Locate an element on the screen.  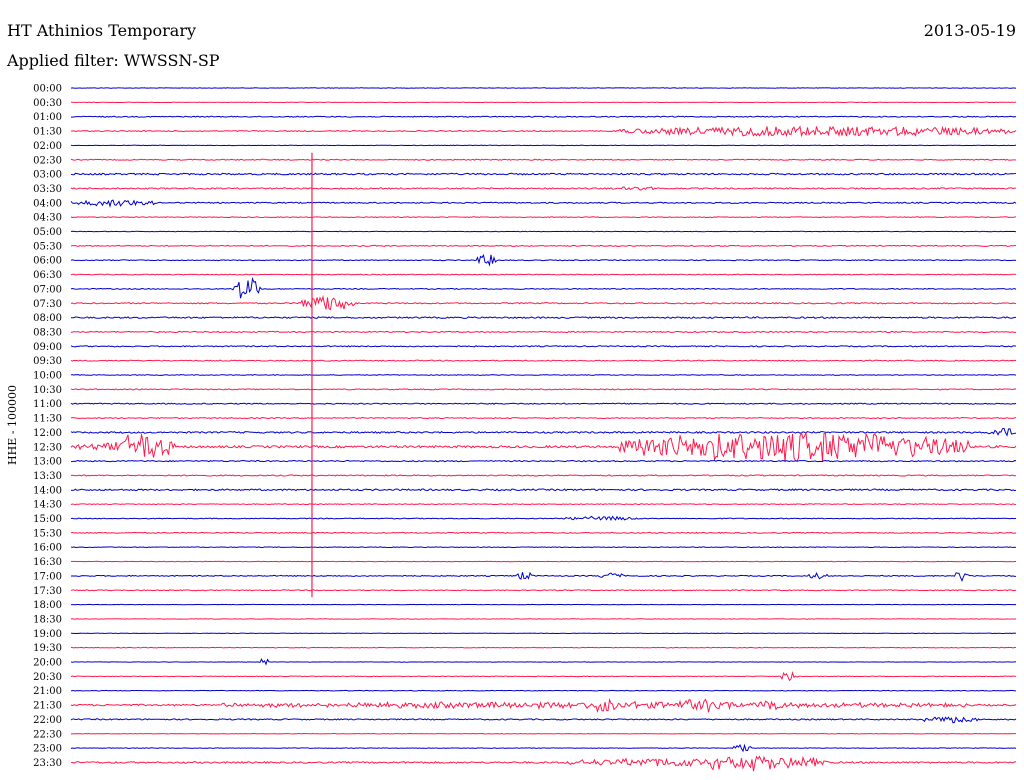
row-label: 12:30 is located at coordinates (47, 447).